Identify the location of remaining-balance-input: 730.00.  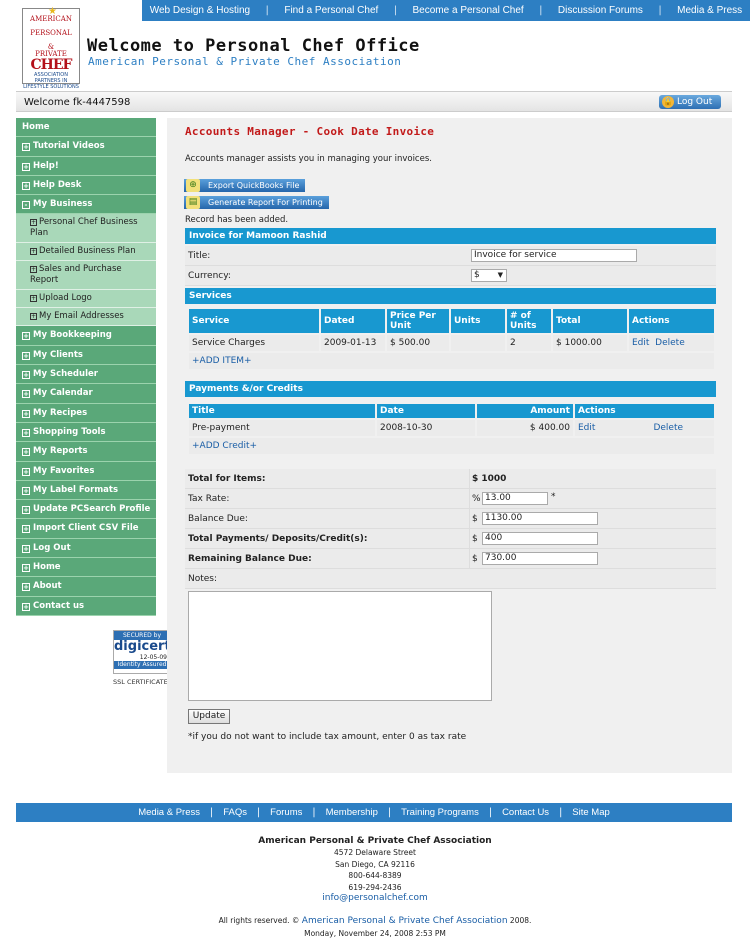
(540, 558).